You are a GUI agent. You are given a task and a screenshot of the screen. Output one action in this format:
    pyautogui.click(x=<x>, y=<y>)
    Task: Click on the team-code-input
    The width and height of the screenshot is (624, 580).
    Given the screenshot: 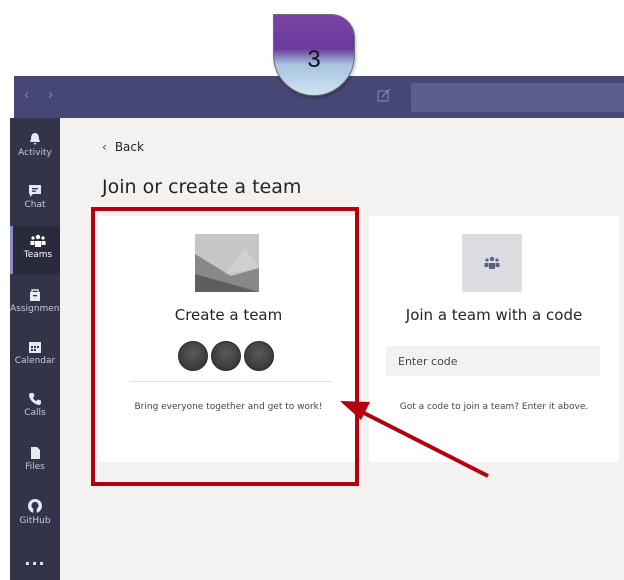 What is the action you would take?
    pyautogui.click(x=493, y=361)
    